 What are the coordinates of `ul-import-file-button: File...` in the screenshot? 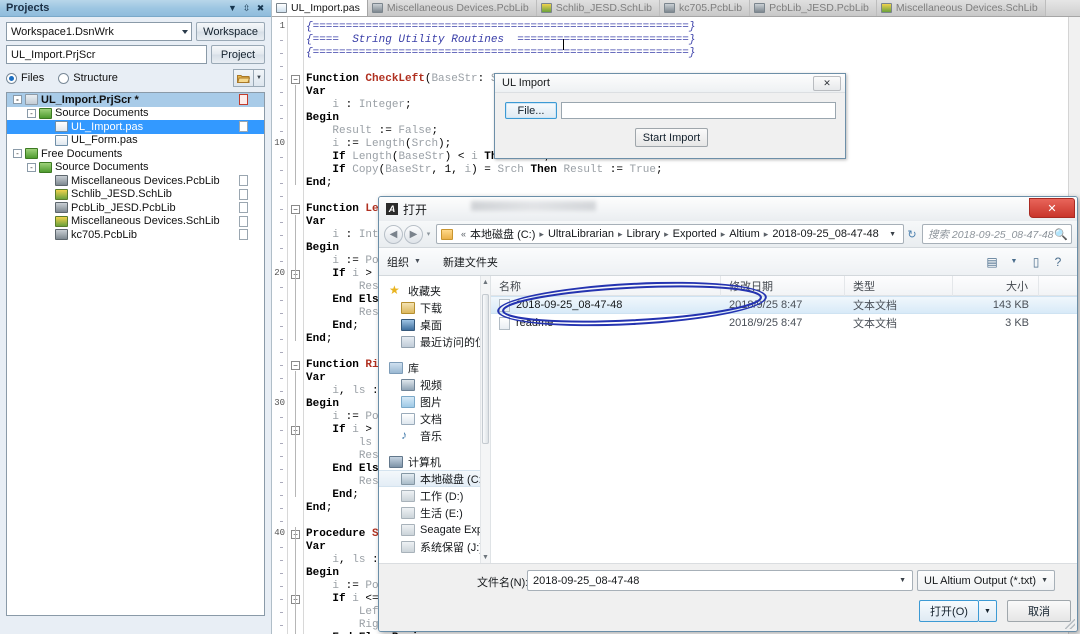 It's located at (531, 110).